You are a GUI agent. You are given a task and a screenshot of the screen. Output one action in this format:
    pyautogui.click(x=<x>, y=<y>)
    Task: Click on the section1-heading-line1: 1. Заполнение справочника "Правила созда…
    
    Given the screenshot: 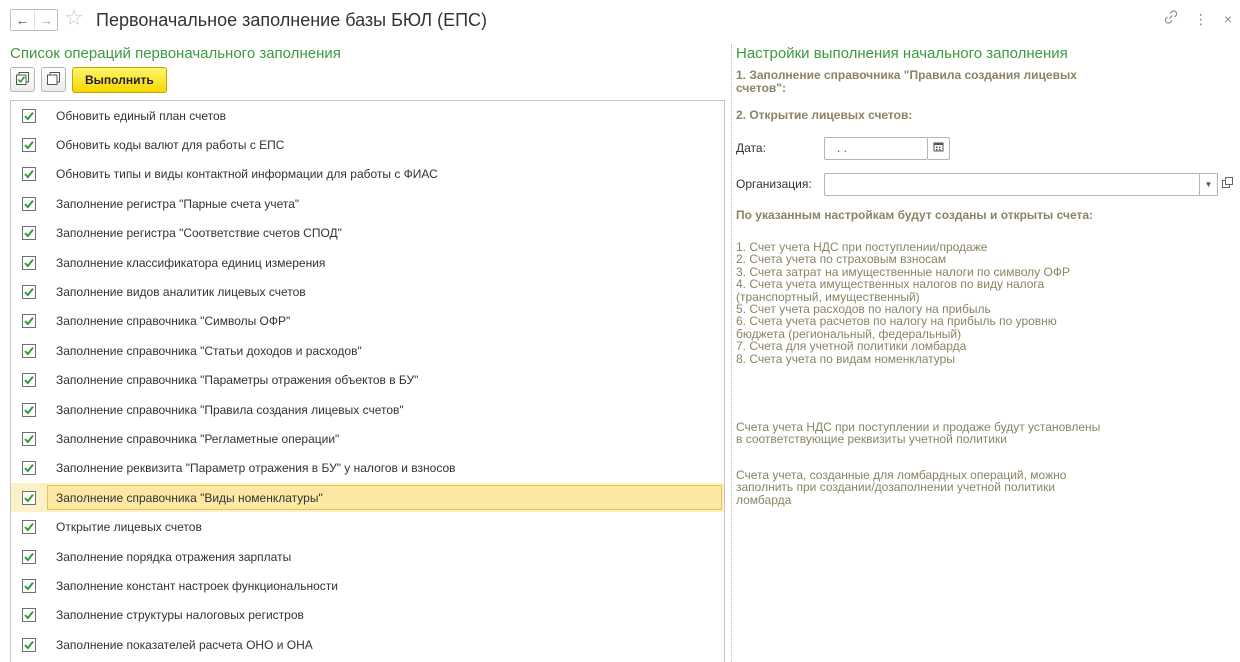 What is the action you would take?
    pyautogui.click(x=906, y=75)
    